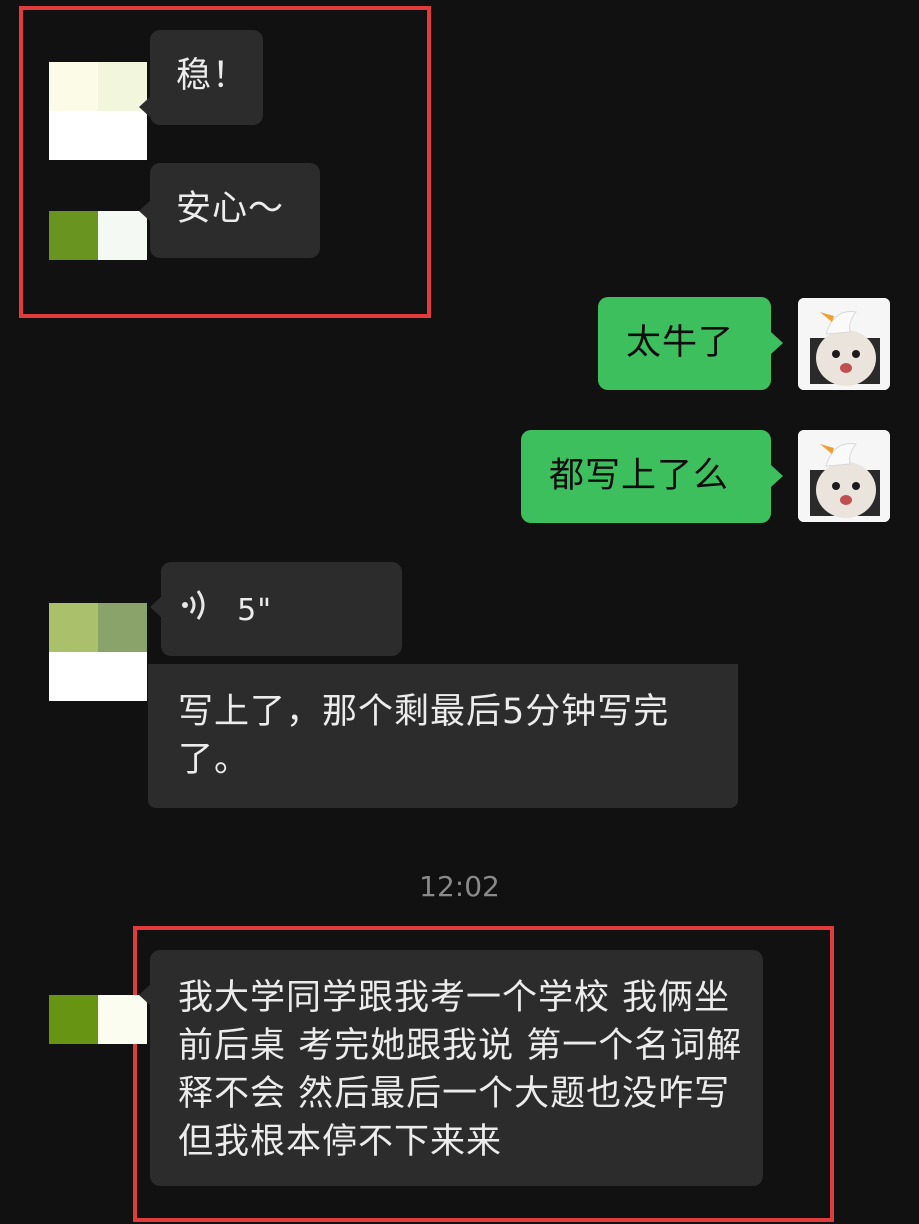 The width and height of the screenshot is (919, 1224). What do you see at coordinates (281, 609) in the screenshot?
I see `voice-message-bubble: 5"` at bounding box center [281, 609].